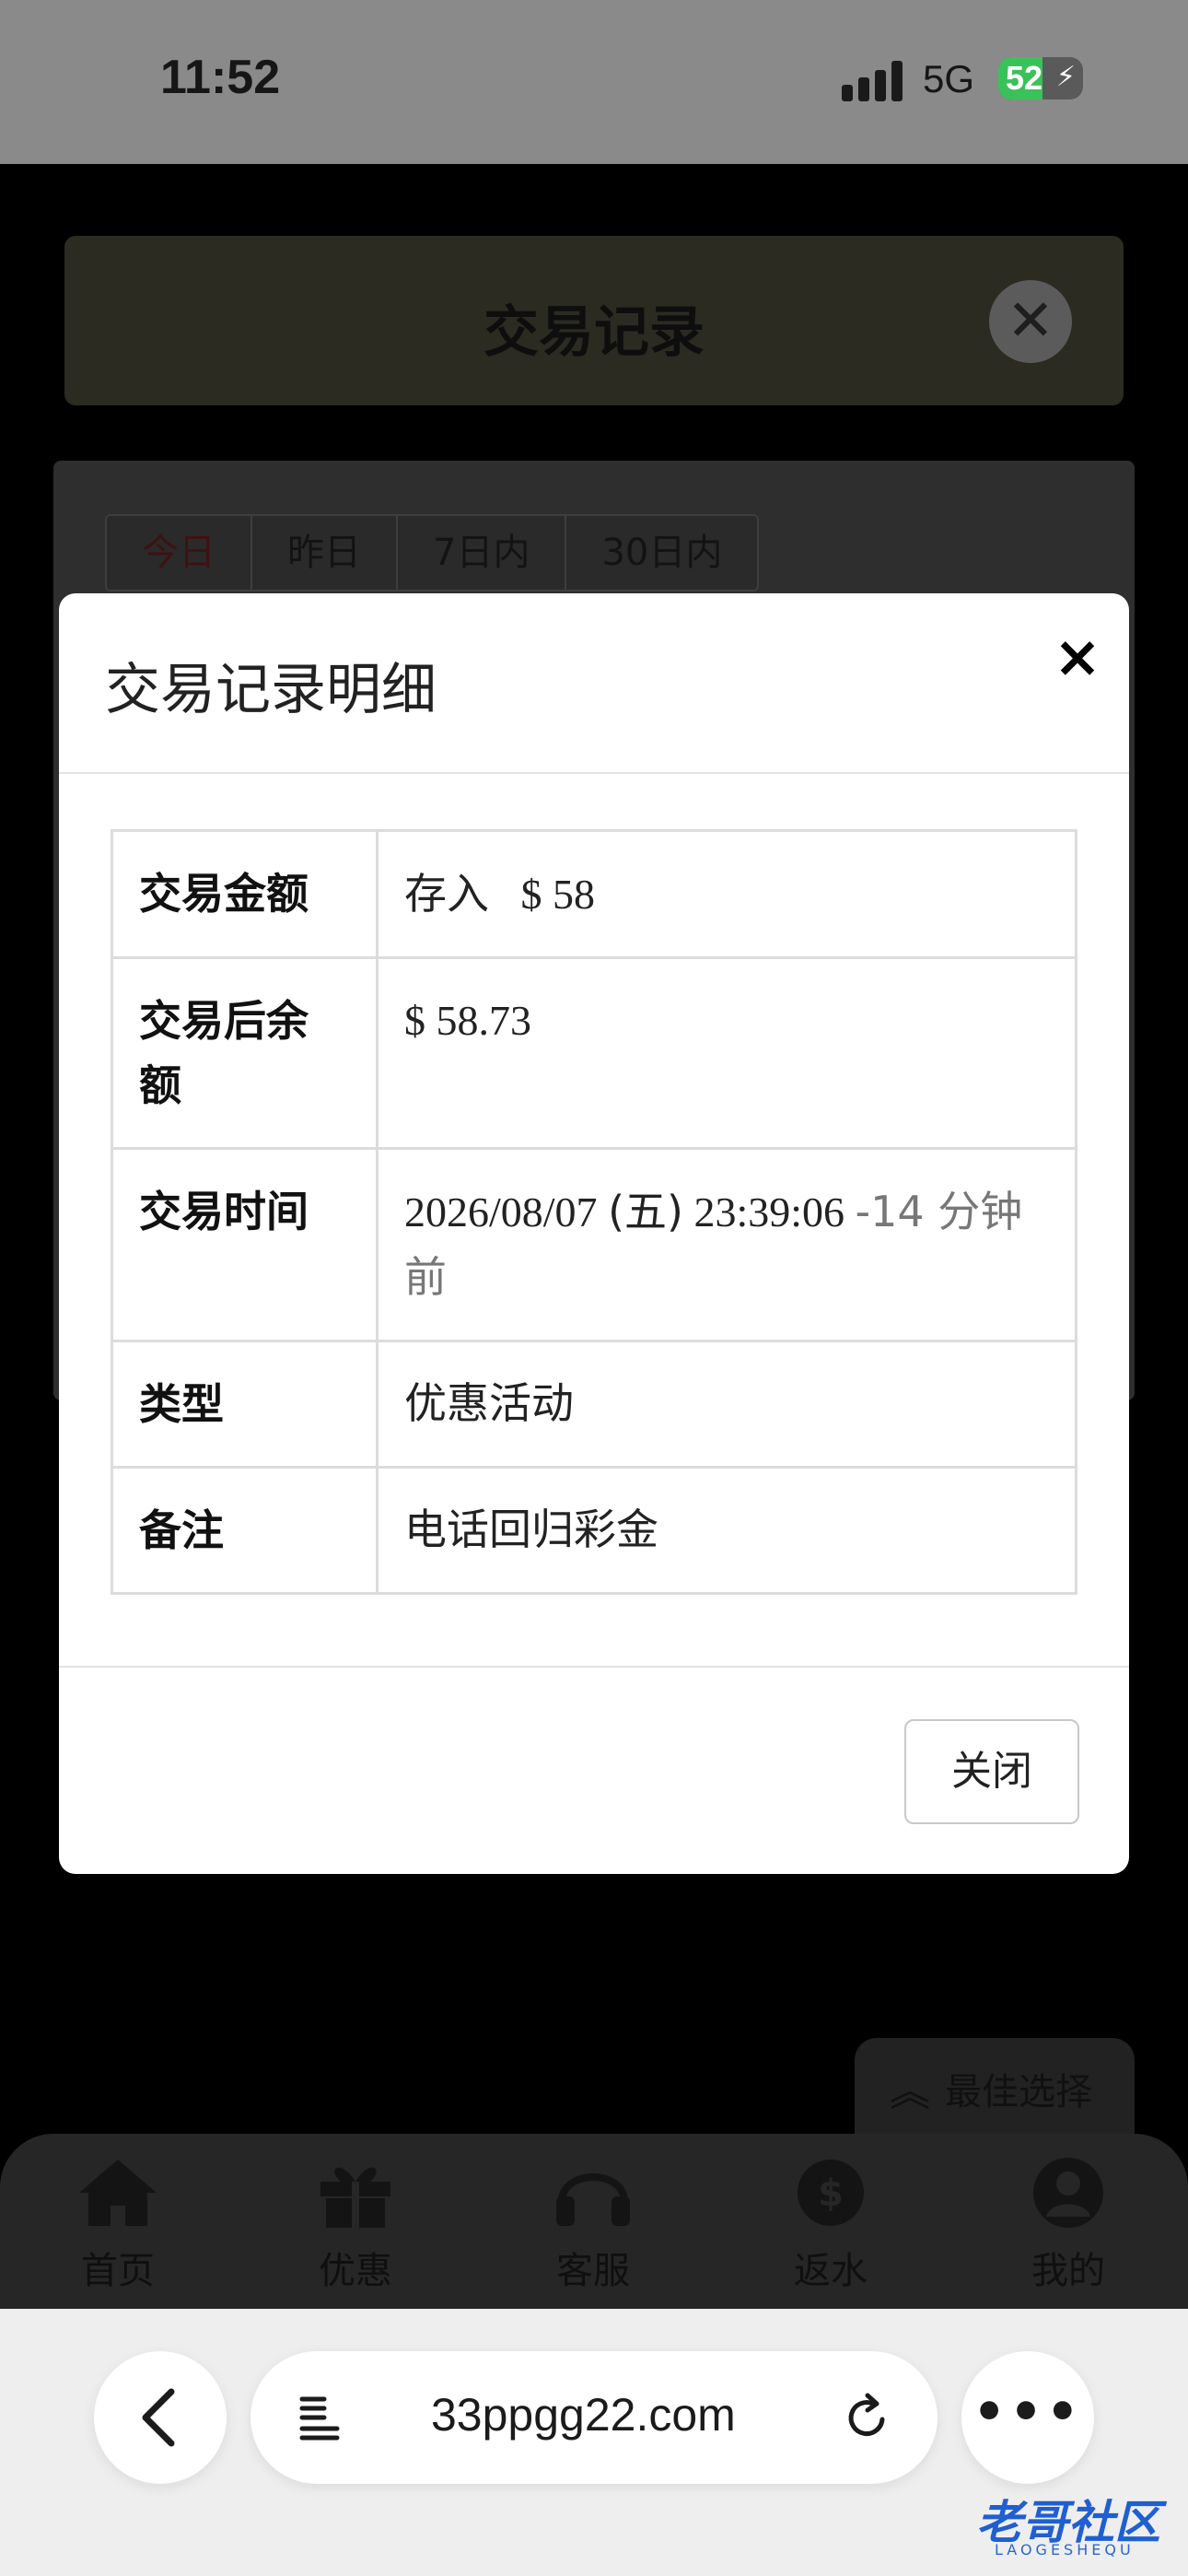 Image resolution: width=1188 pixels, height=2576 pixels. I want to click on note-label: 备注, so click(245, 1531).